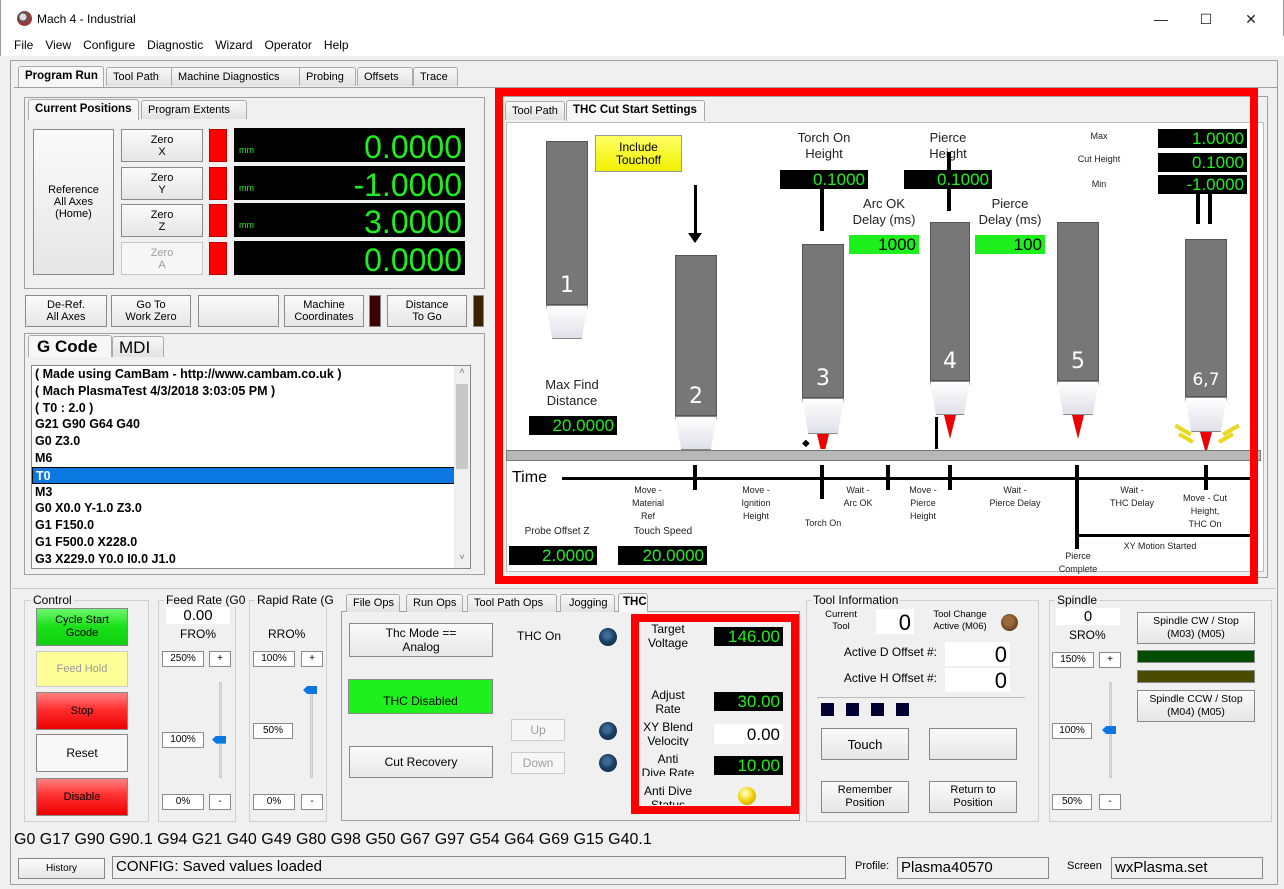 The height and width of the screenshot is (889, 1284). What do you see at coordinates (633, 602) in the screenshot?
I see `tab-thc: THC` at bounding box center [633, 602].